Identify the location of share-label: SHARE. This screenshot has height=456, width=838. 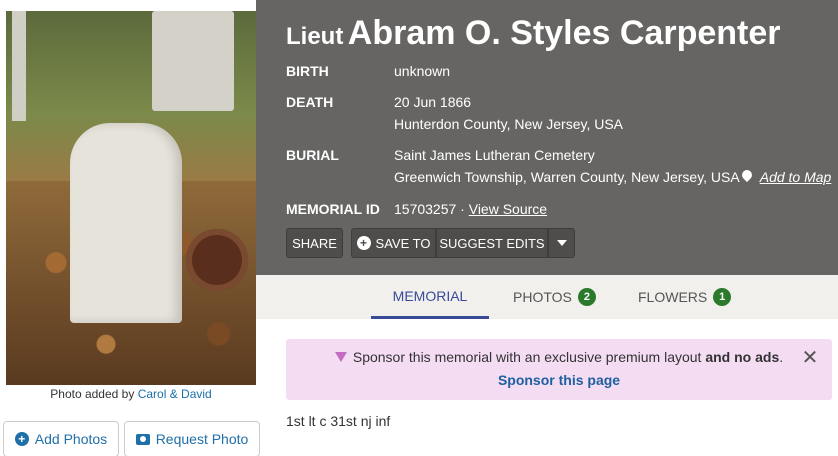
(314, 243).